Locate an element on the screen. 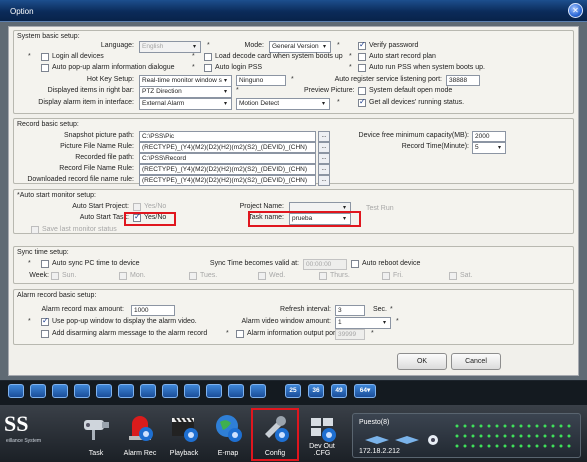 This screenshot has height=462, width=587. load-decode-checkbox is located at coordinates (208, 57).